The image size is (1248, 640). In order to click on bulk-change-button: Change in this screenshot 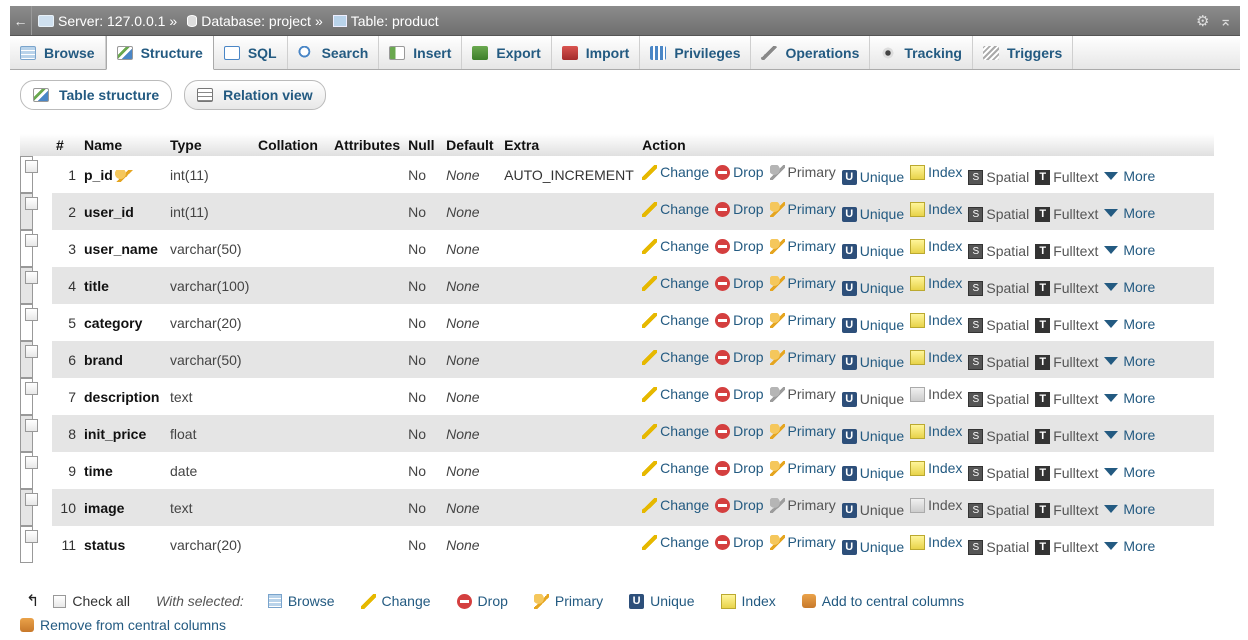, I will do `click(395, 601)`.